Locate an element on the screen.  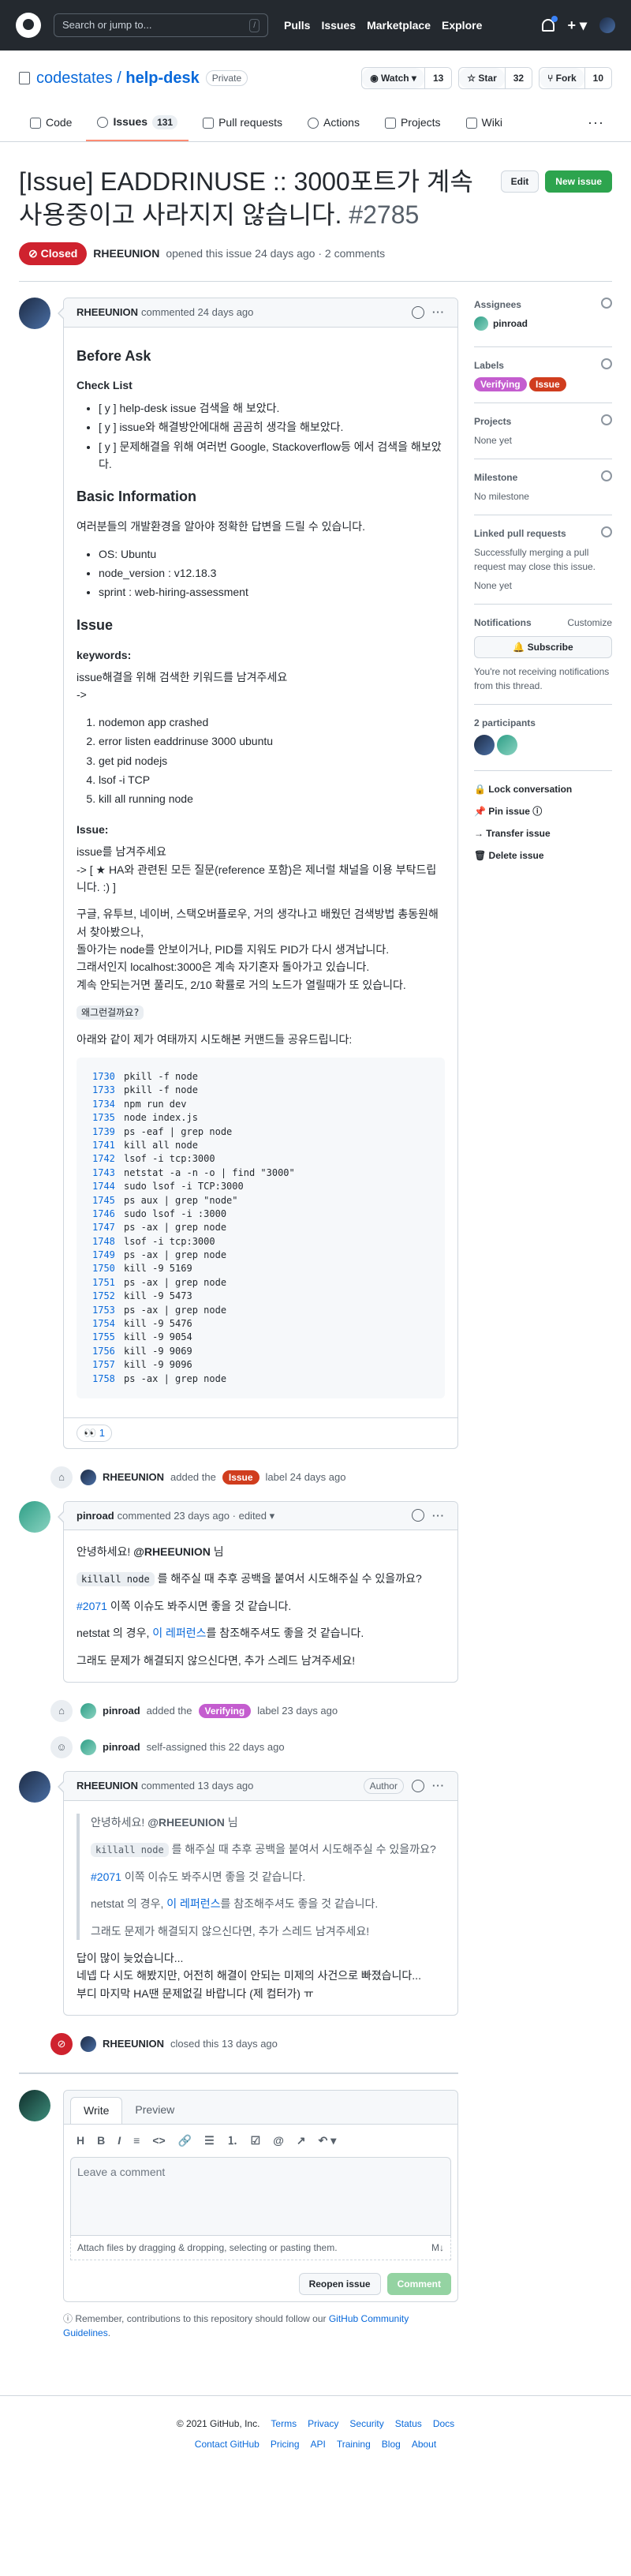
fork-count: 10 is located at coordinates (597, 78).